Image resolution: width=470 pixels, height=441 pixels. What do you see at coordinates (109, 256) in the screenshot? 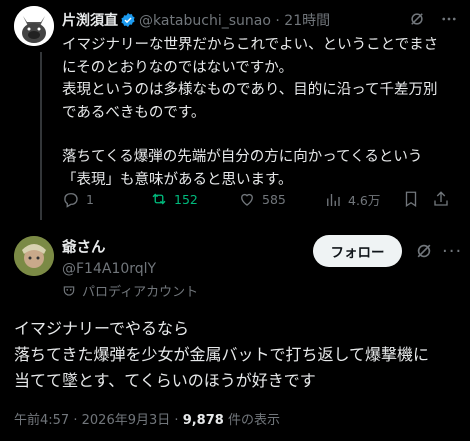
I see `tweet2-header: 爺さん @F14A10rqlY` at bounding box center [109, 256].